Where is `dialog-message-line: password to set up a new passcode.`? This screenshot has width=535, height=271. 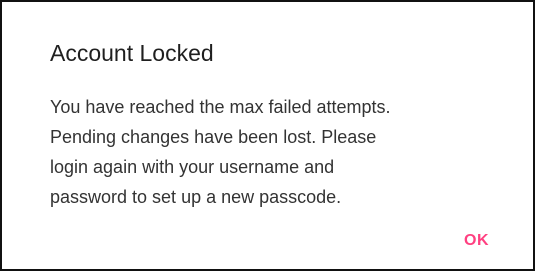 dialog-message-line: password to set up a new passcode. is located at coordinates (196, 197).